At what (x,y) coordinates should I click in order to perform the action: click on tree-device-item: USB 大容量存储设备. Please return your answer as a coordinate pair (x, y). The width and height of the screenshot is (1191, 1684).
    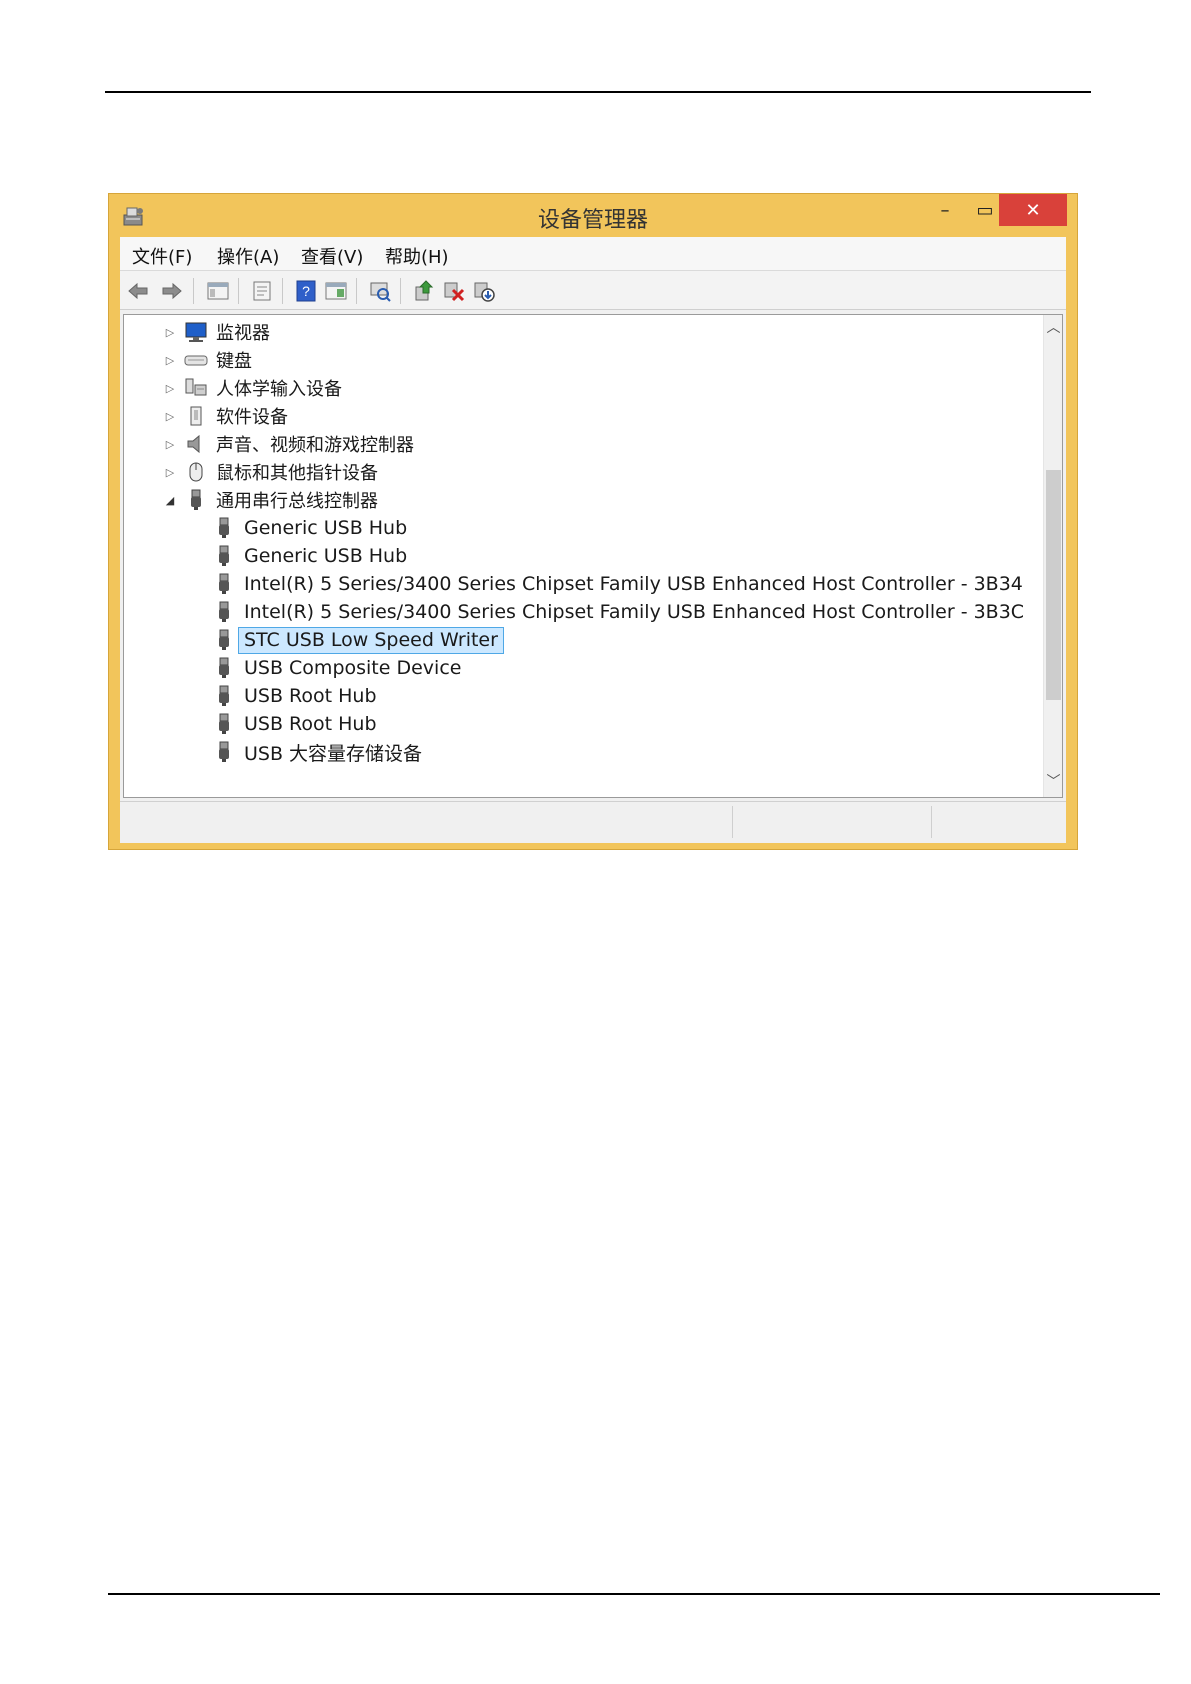
    Looking at the image, I should click on (317, 752).